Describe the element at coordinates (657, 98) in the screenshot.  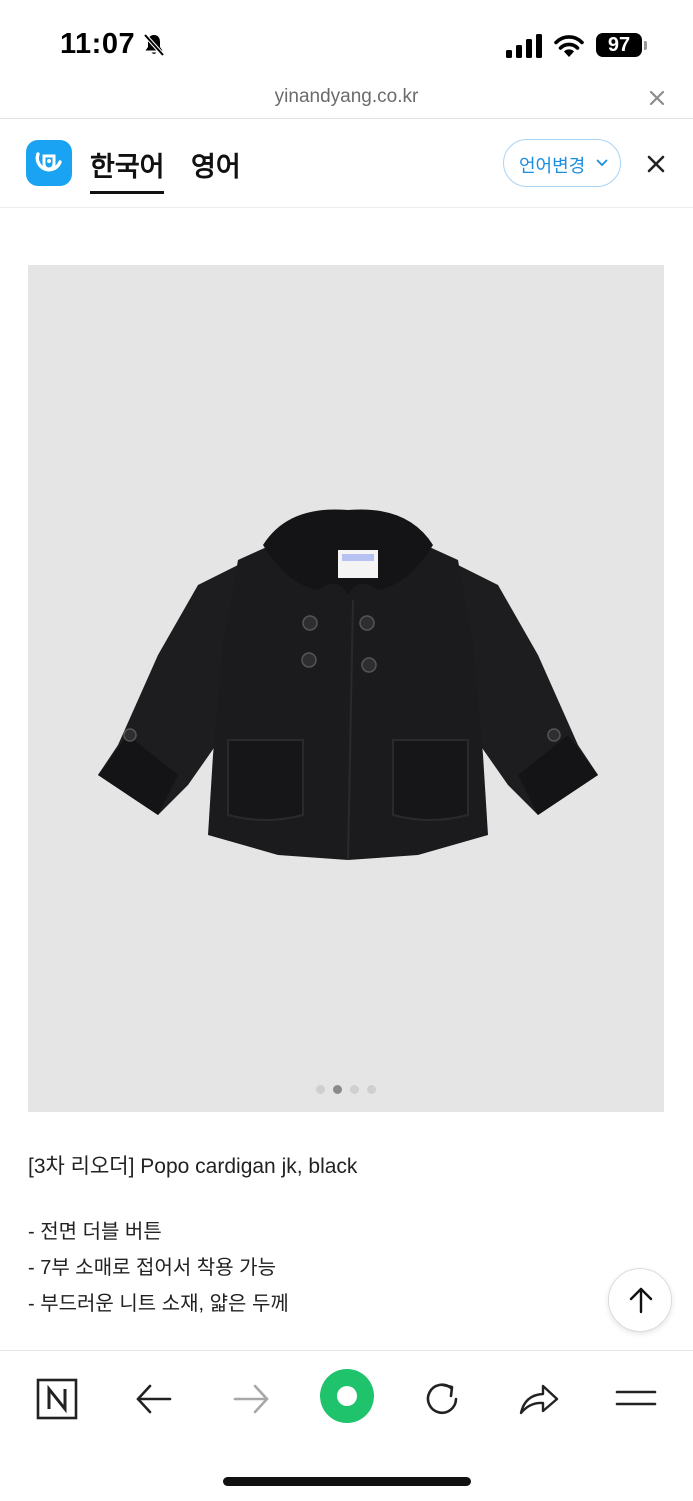
I see `close-icon` at that location.